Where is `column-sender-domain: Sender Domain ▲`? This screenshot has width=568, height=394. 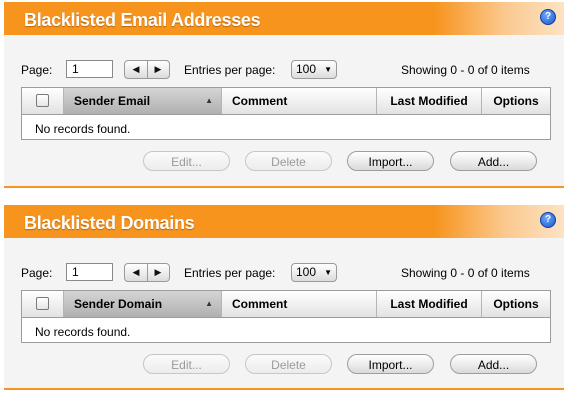
column-sender-domain: Sender Domain ▲ is located at coordinates (143, 304).